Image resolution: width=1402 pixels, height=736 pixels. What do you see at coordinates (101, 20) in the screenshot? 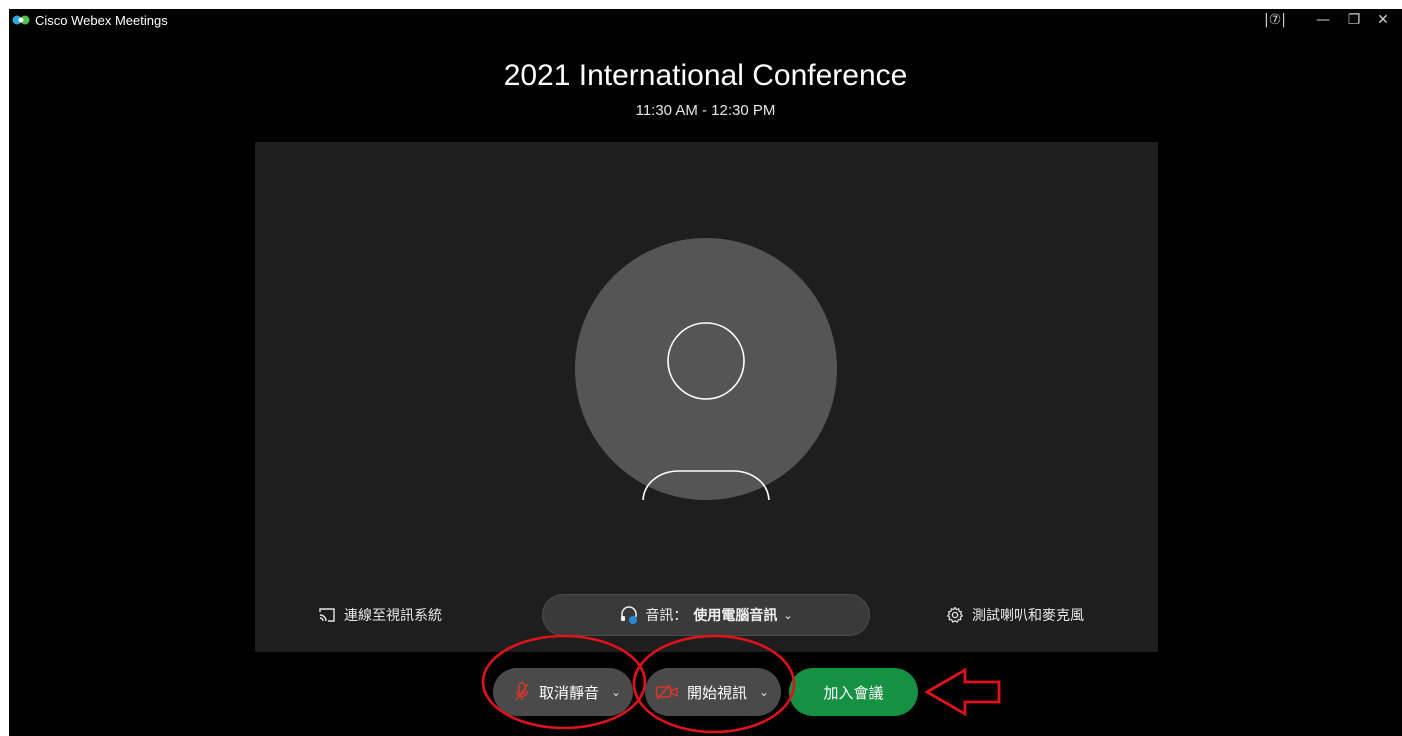
I see `app-name: Cisco Webex Meetings` at bounding box center [101, 20].